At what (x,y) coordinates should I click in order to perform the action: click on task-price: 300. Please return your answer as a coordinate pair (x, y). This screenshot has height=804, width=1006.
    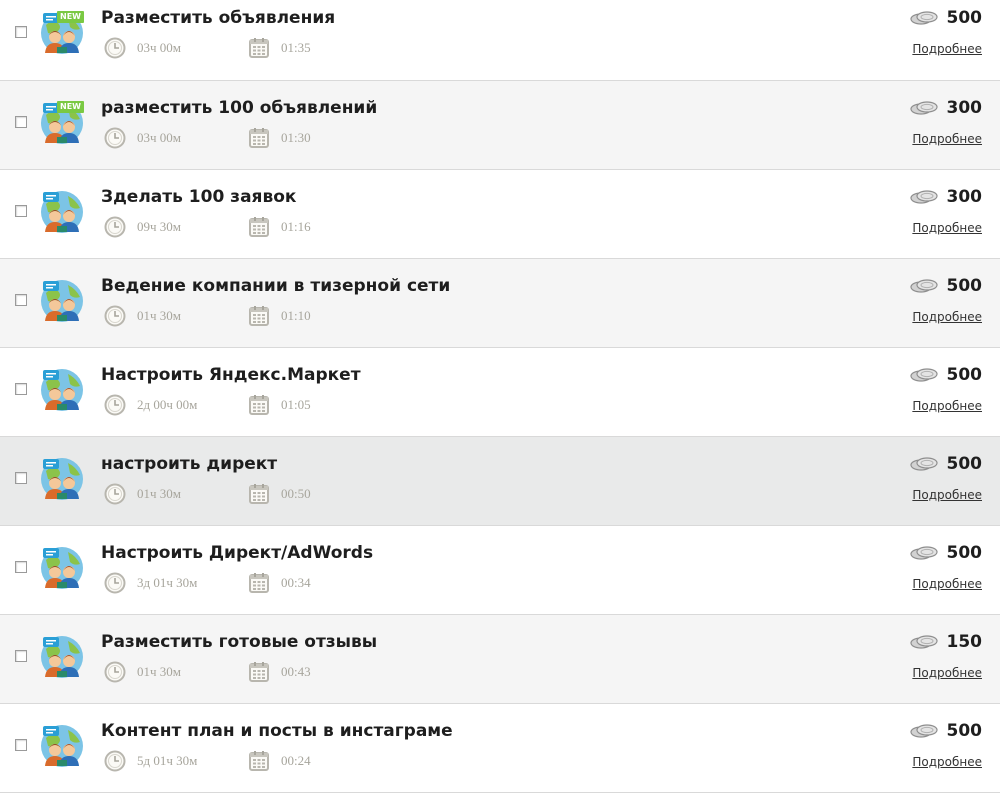
    Looking at the image, I should click on (946, 108).